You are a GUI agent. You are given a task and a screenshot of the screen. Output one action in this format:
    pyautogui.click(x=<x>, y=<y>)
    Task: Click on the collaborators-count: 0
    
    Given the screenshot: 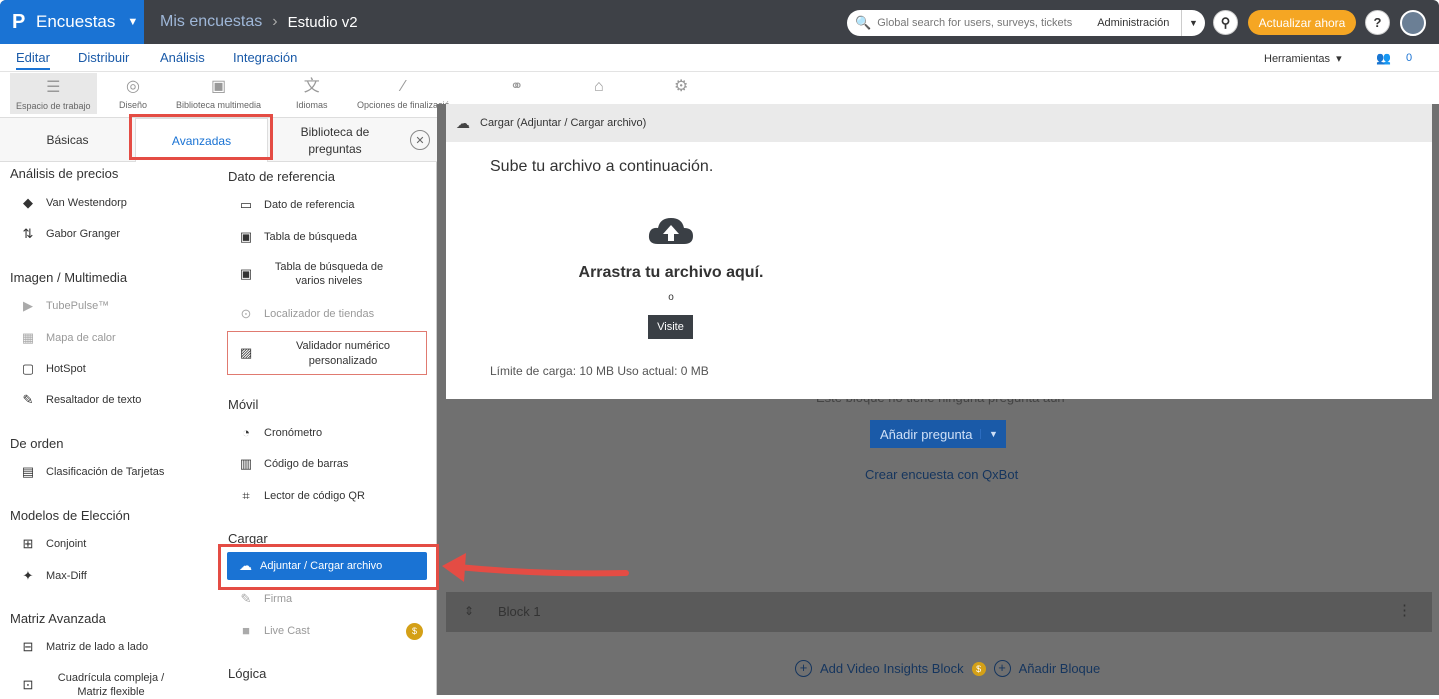 What is the action you would take?
    pyautogui.click(x=1409, y=58)
    